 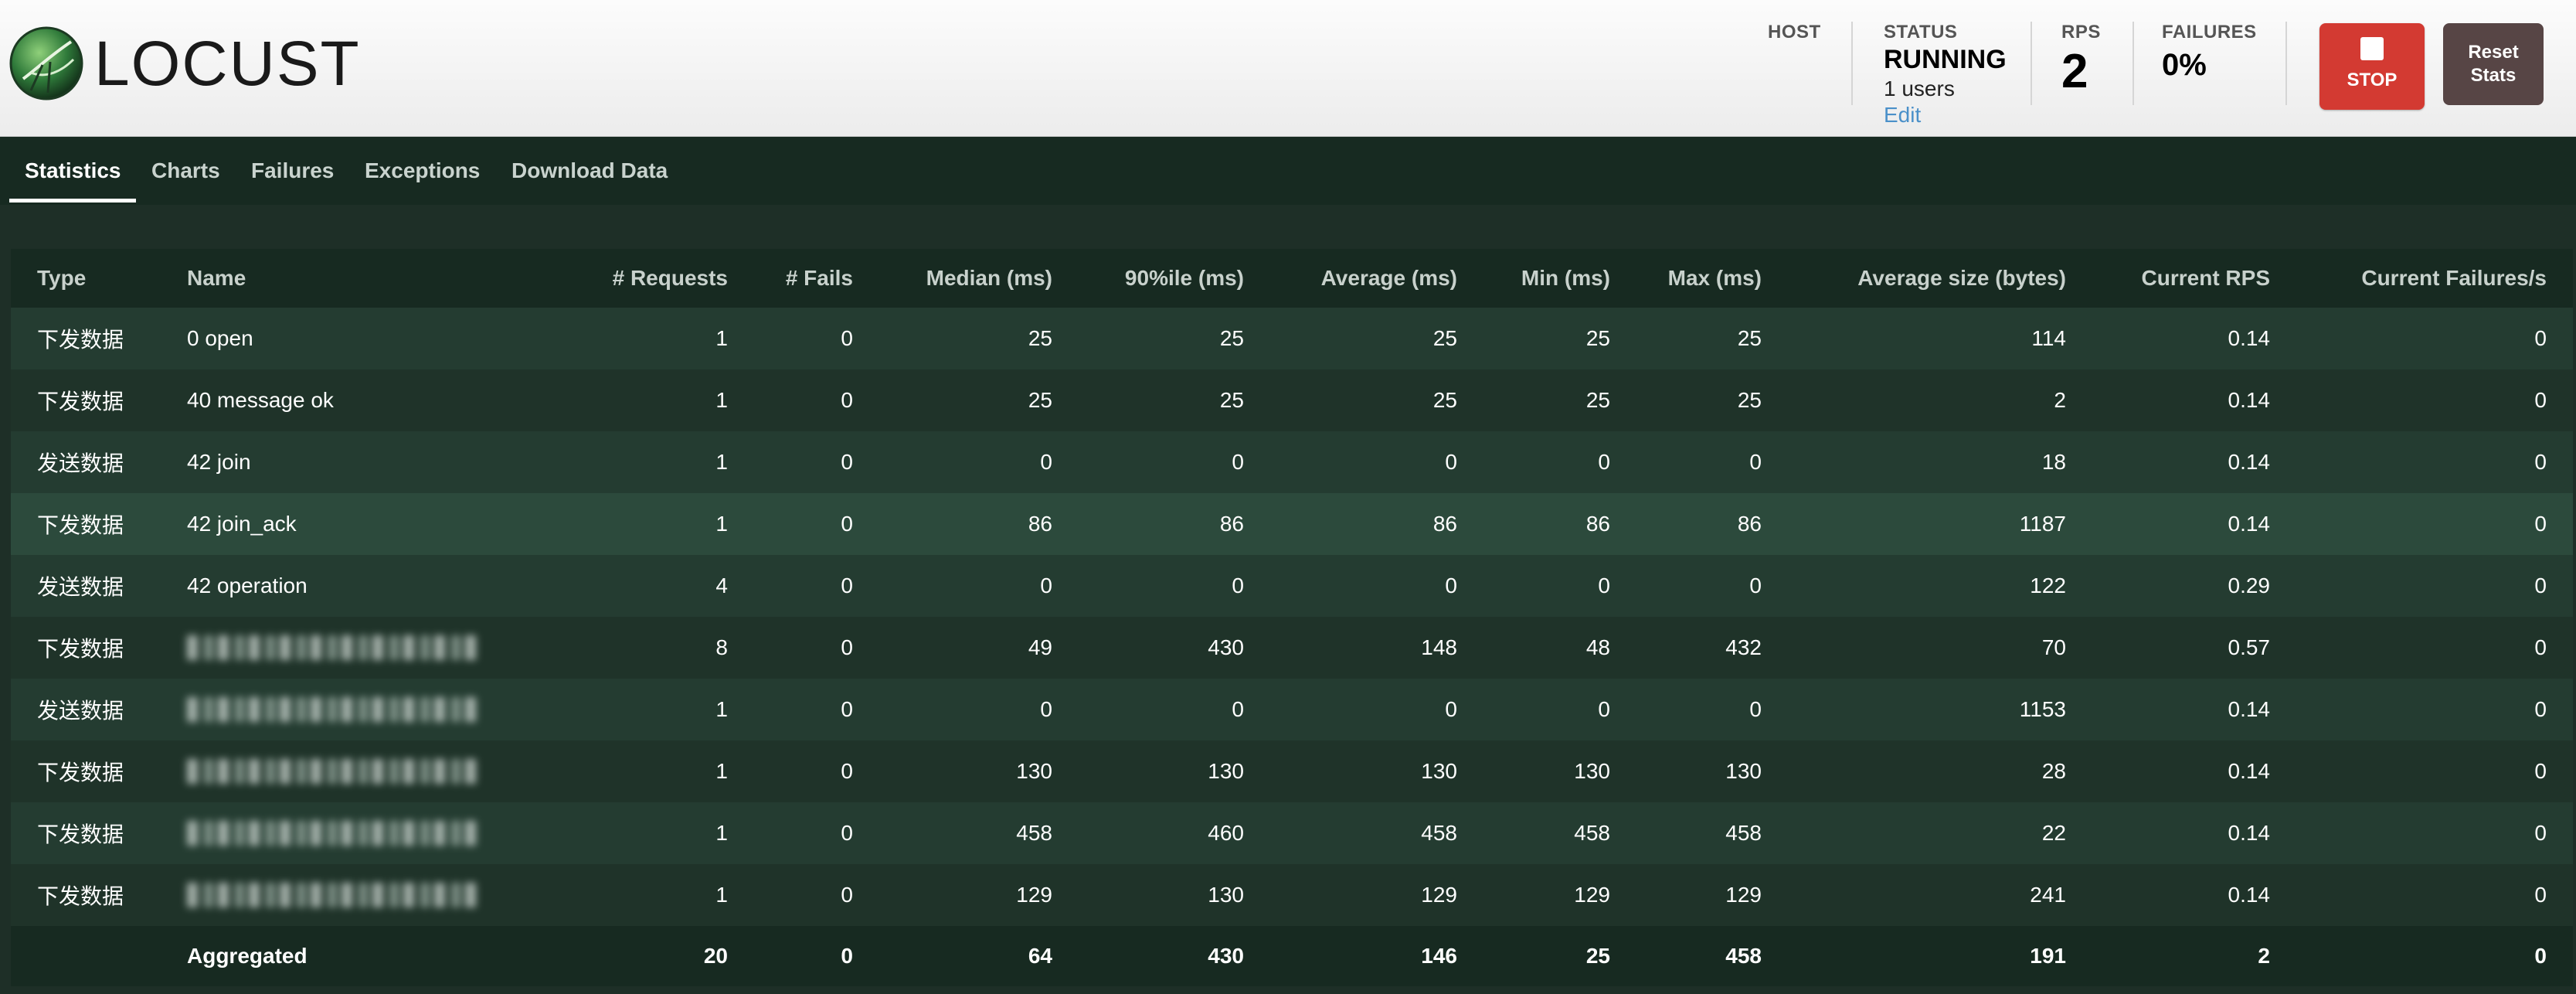 I want to click on col-max: Max (ms), so click(x=1715, y=278).